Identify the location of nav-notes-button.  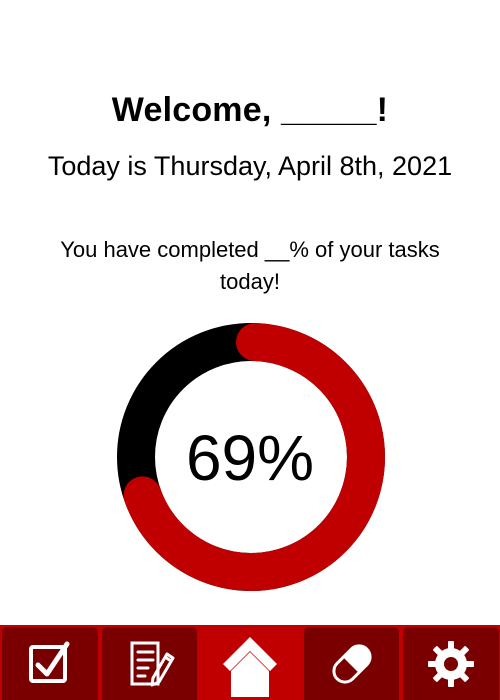
(149, 663).